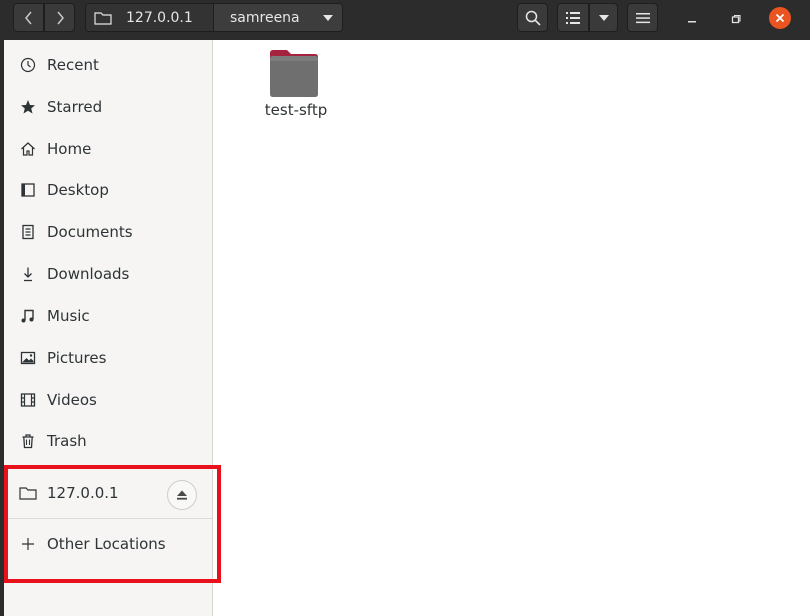 This screenshot has height=616, width=810. I want to click on sidebar-item-label: Home, so click(69, 149).